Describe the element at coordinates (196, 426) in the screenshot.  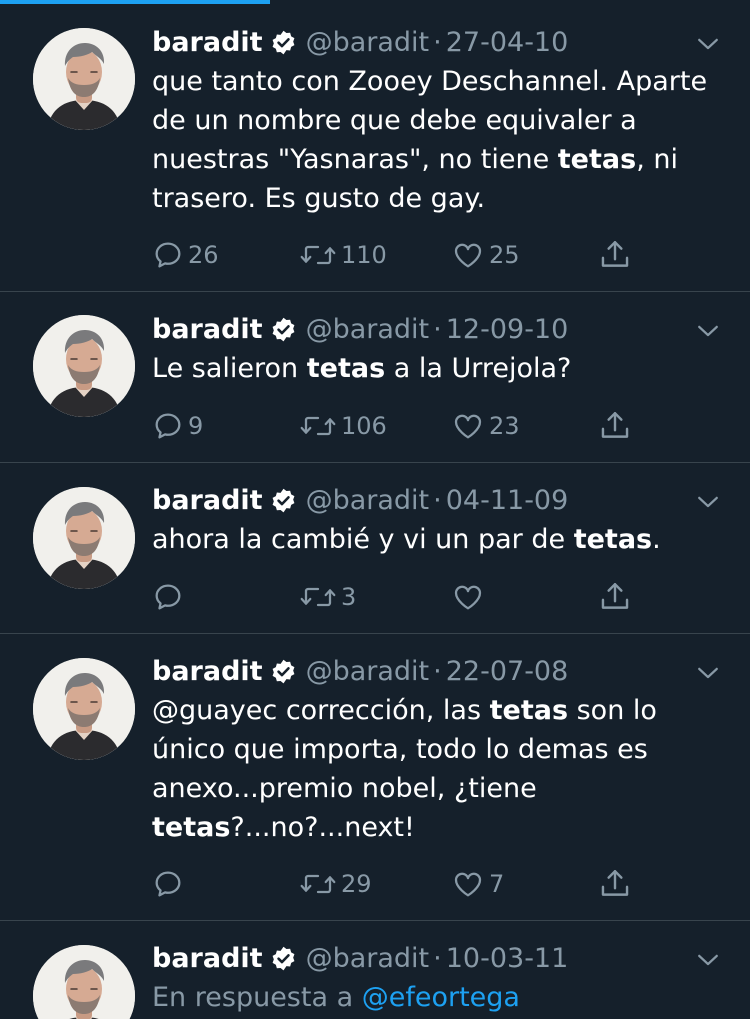
I see `reply-count: 9` at that location.